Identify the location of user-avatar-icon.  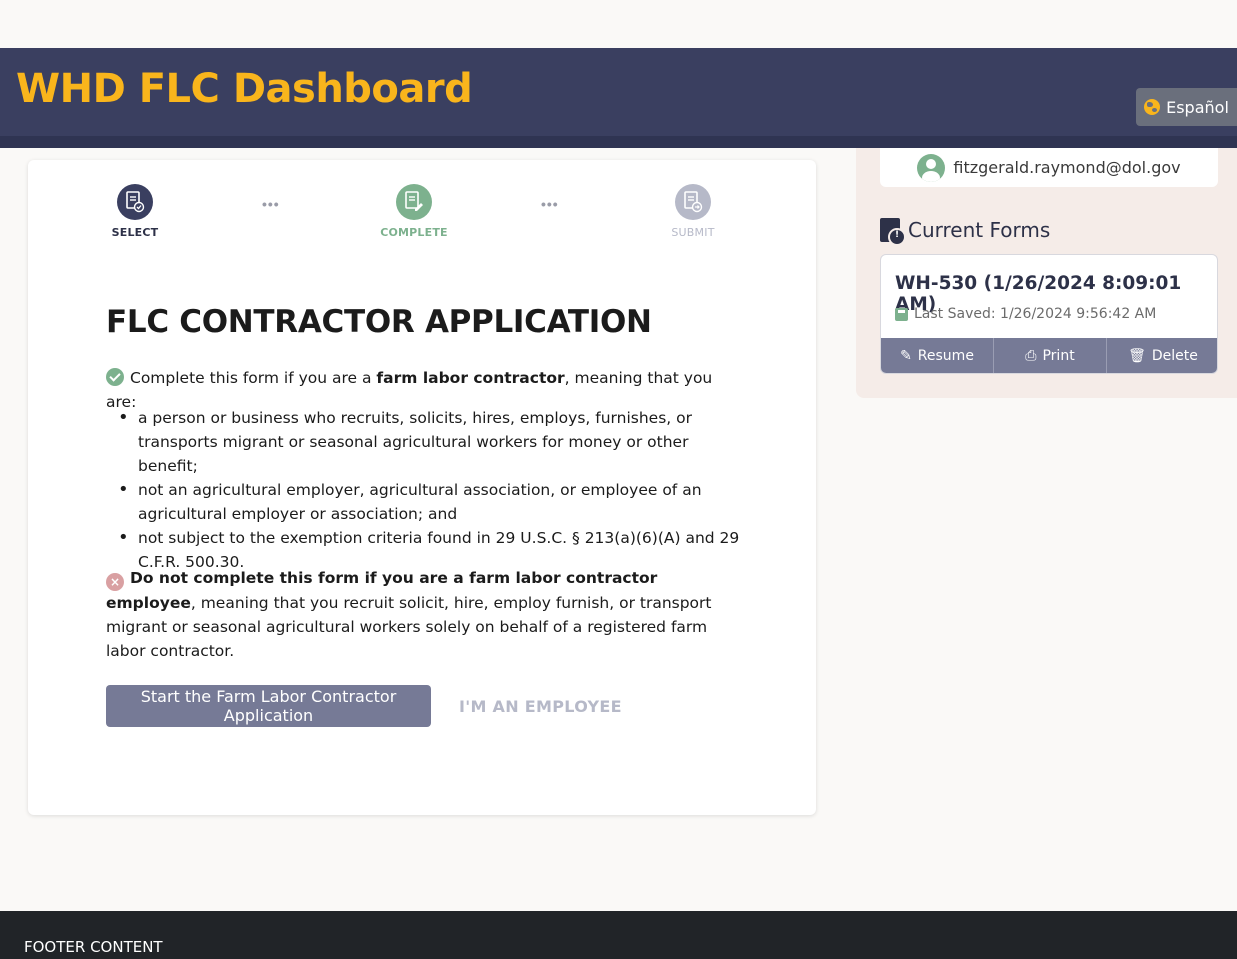
(931, 167).